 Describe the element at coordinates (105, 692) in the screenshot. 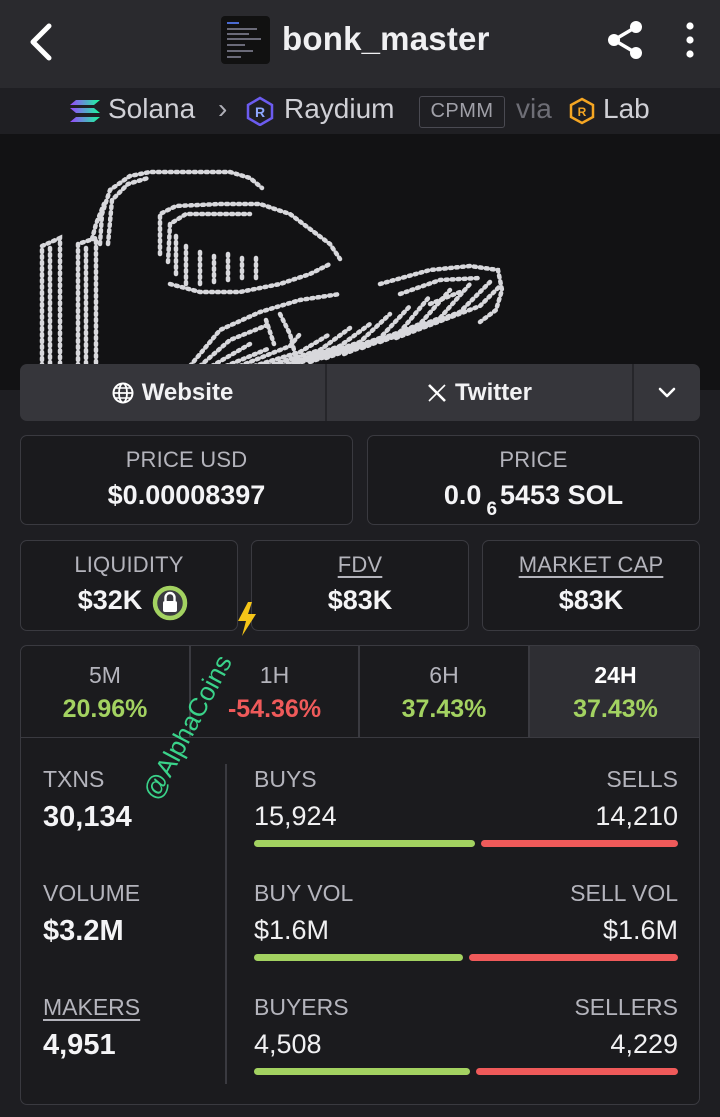

I see `tab-5m: 5M 20.96%` at that location.